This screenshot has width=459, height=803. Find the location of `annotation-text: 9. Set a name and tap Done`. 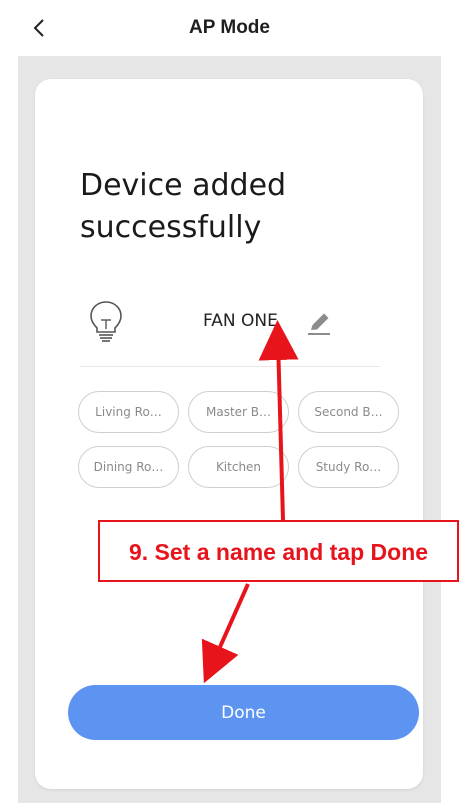

annotation-text: 9. Set a name and tap Done is located at coordinates (278, 552).